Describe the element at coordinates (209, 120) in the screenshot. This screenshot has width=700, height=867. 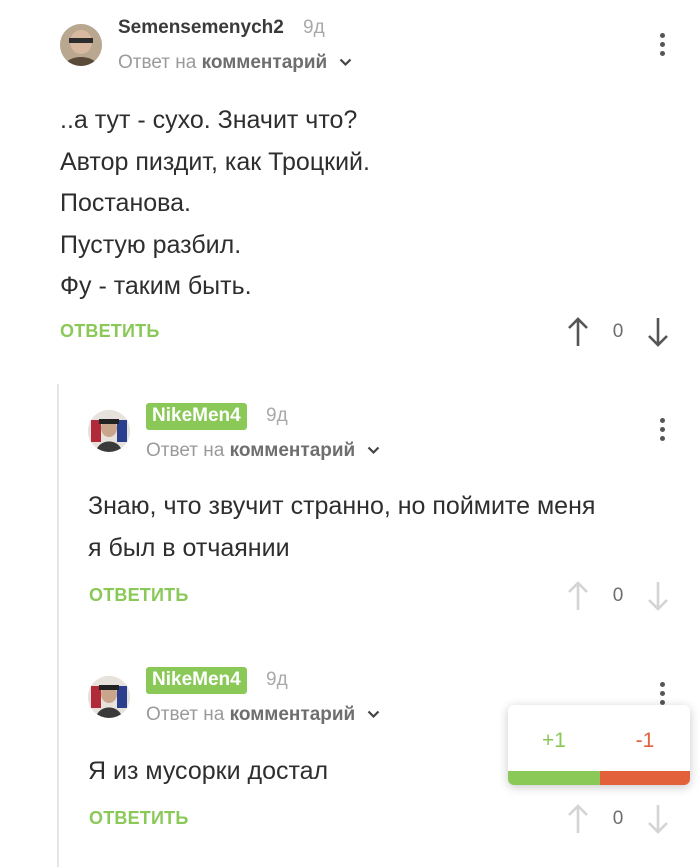
I see `comment-line: ..а тут - сухо. Значит что?` at that location.